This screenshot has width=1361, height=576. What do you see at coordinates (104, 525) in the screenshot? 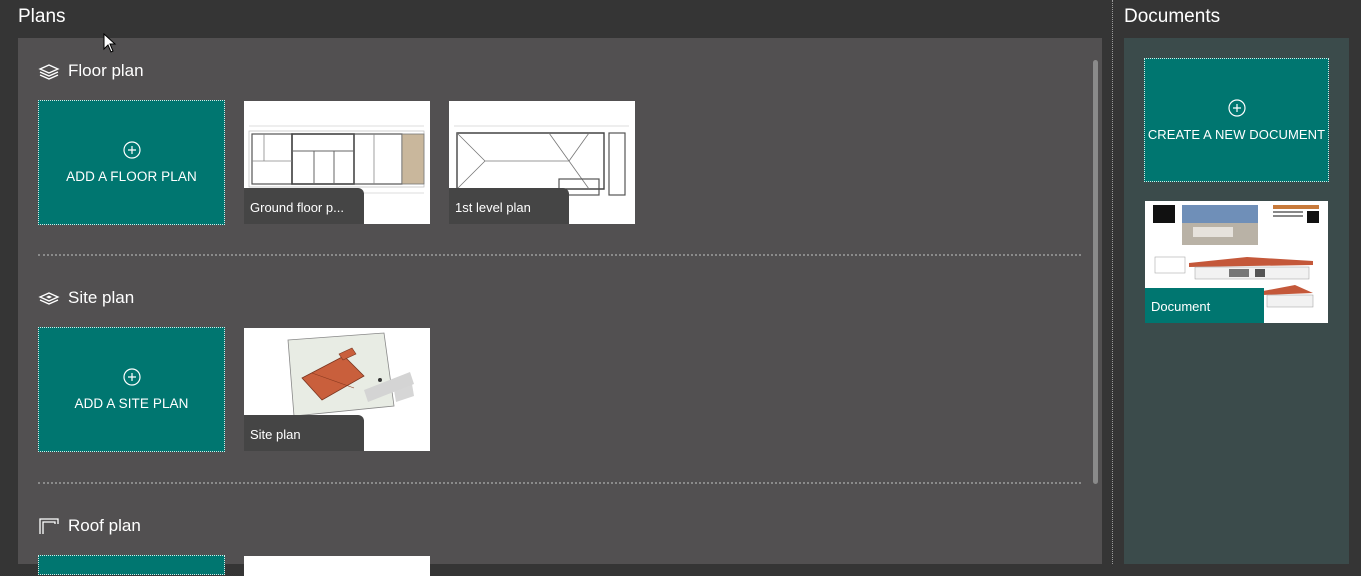
I see `section-title-label: Roof plan` at bounding box center [104, 525].